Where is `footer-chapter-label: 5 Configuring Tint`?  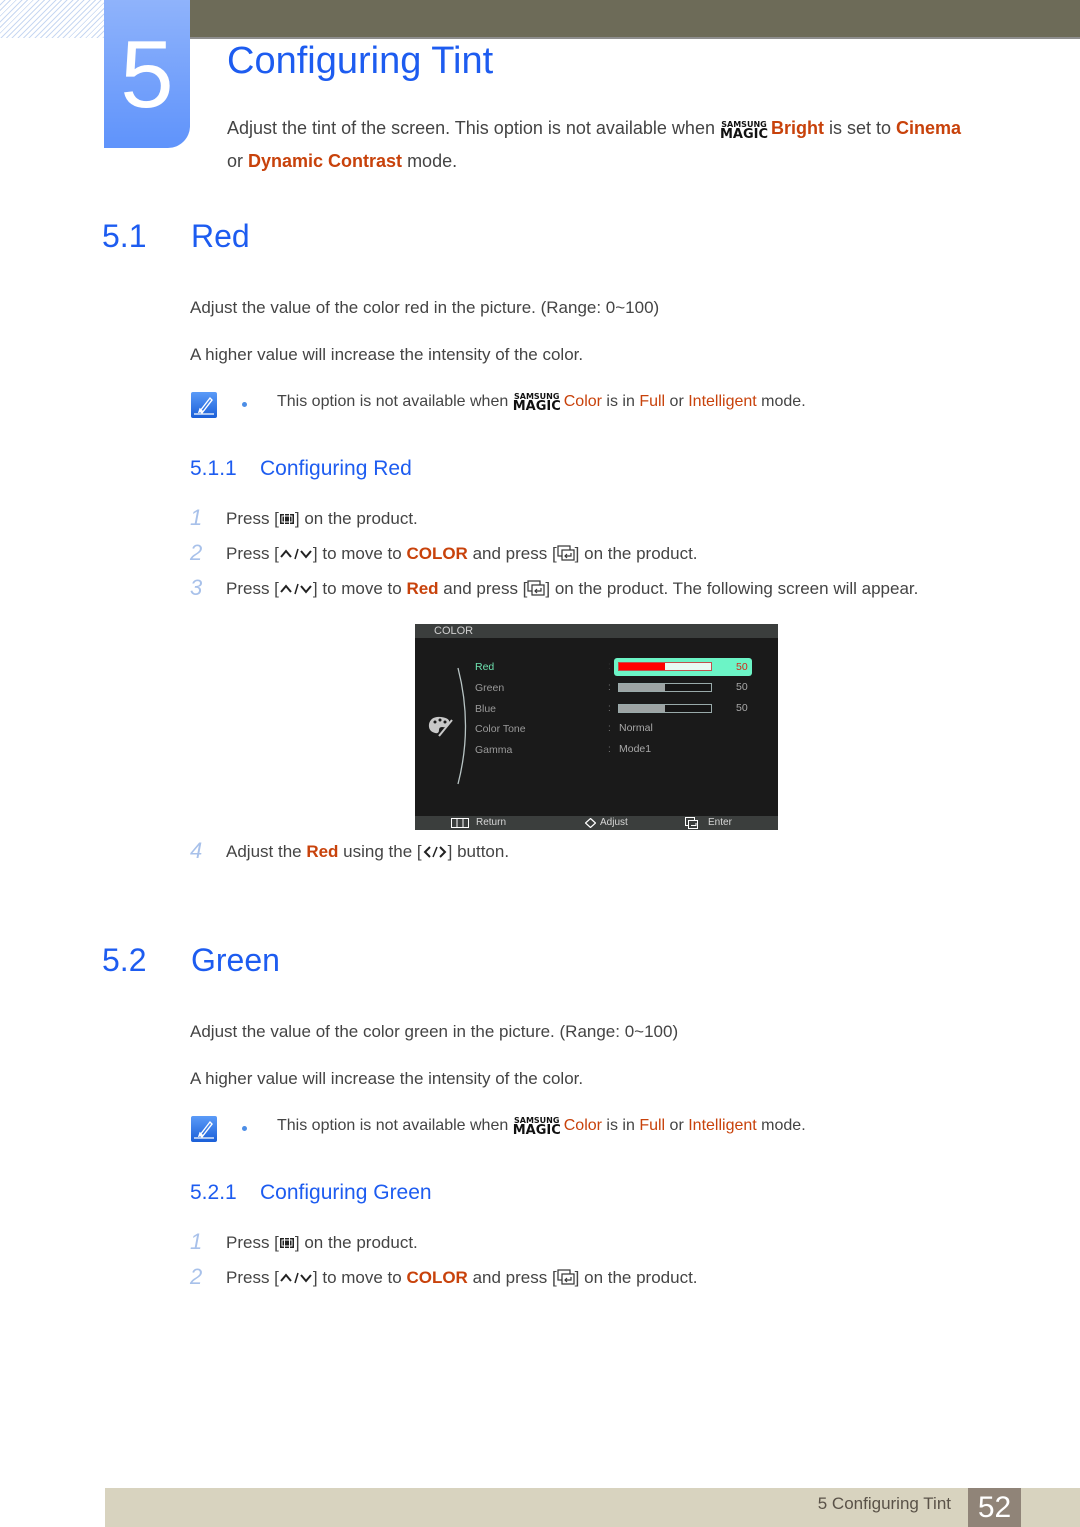
footer-chapter-label: 5 Configuring Tint is located at coordinates (884, 1503).